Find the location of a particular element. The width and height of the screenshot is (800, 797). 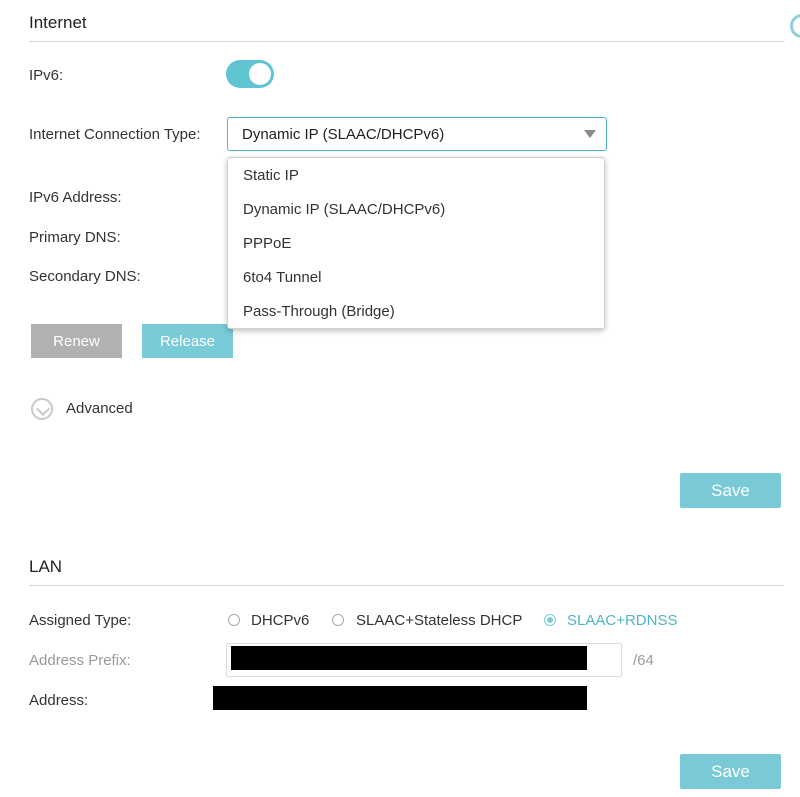

dropdown-option-pass-through: Pass-Through (Bridge) is located at coordinates (319, 311).